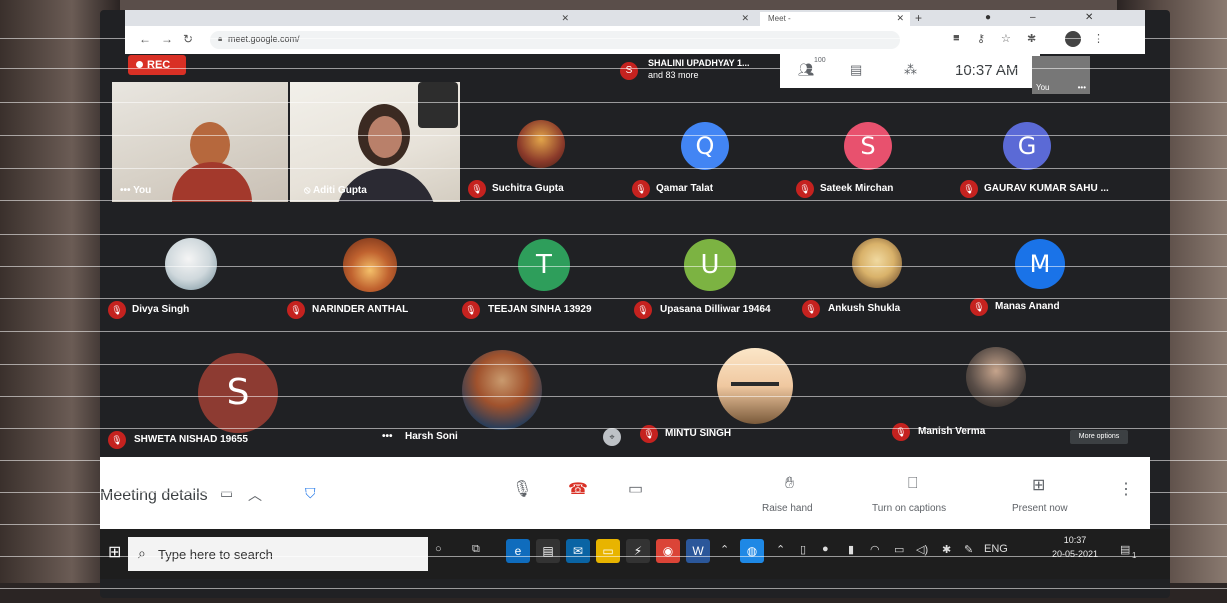  I want to click on chrome-icon: ◉, so click(668, 551).